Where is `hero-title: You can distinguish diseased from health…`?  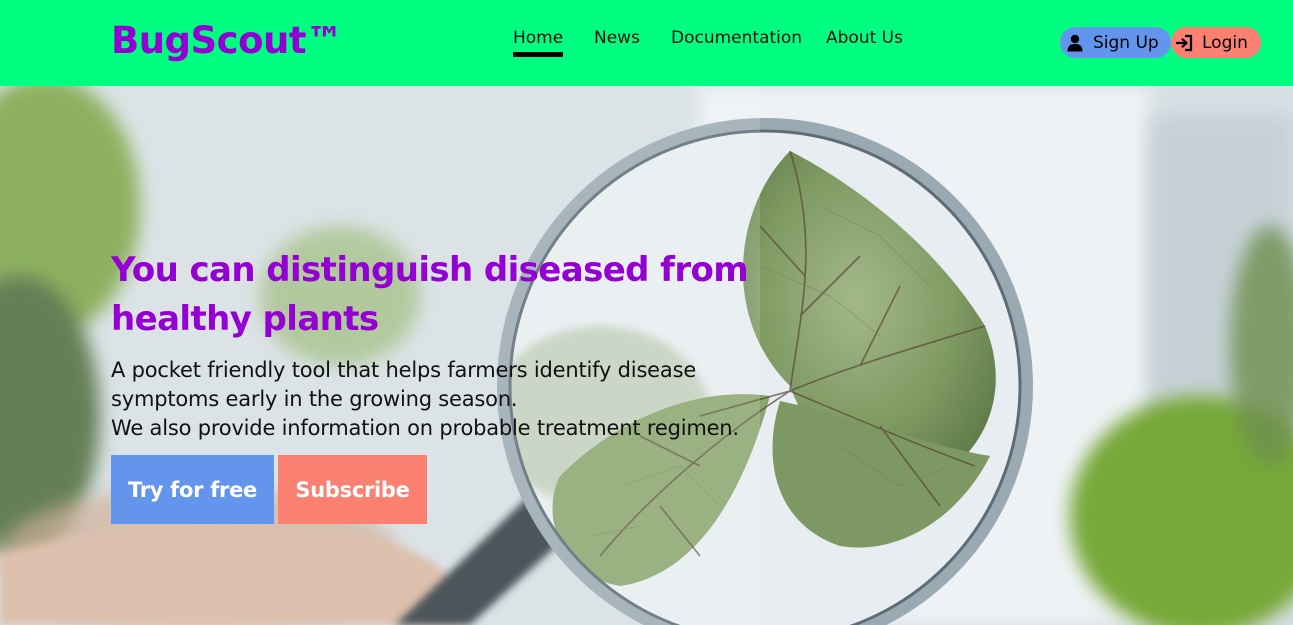 hero-title: You can distinguish diseased from health… is located at coordinates (430, 294).